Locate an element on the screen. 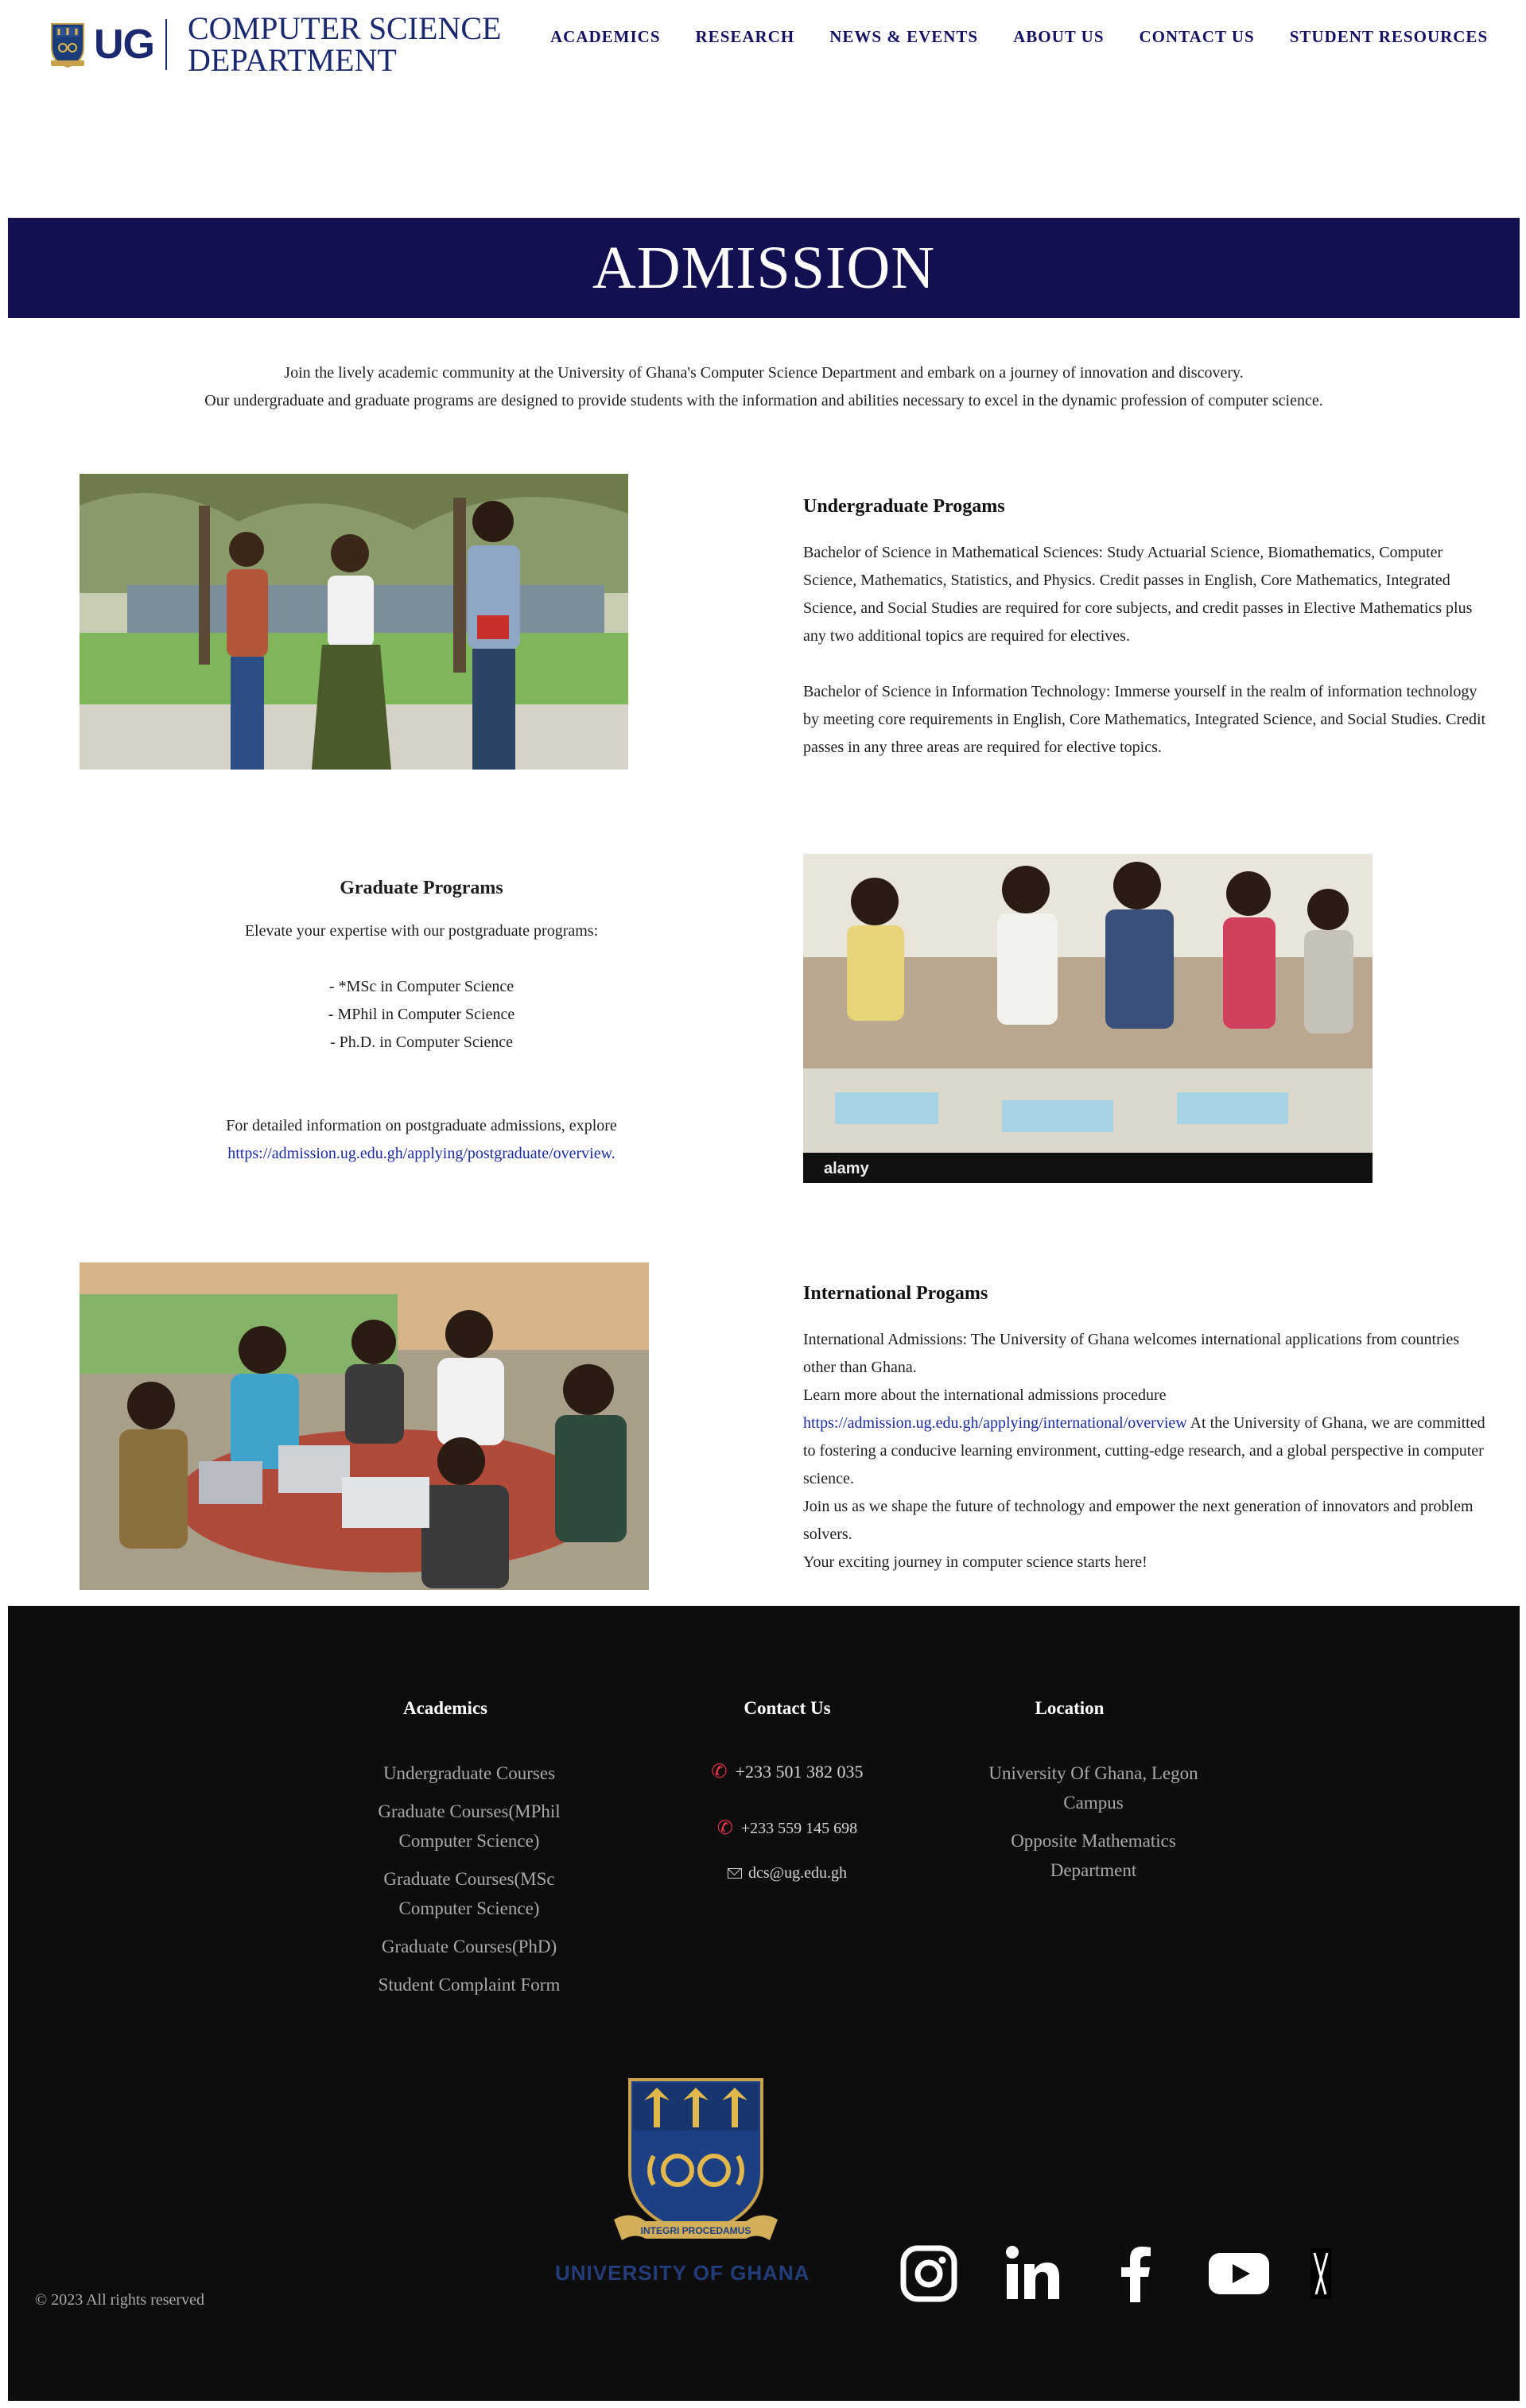 The height and width of the screenshot is (2408, 1526). ug-crest-icon is located at coordinates (67, 45).